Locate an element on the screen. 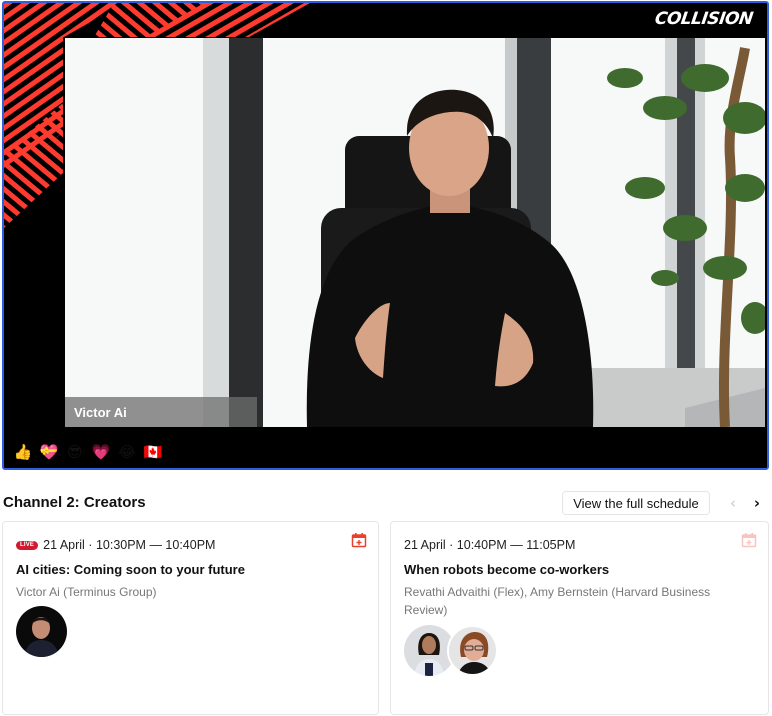 The image size is (772, 716). session-time: 21 April · 10:40PM — 11:05PM is located at coordinates (490, 545).